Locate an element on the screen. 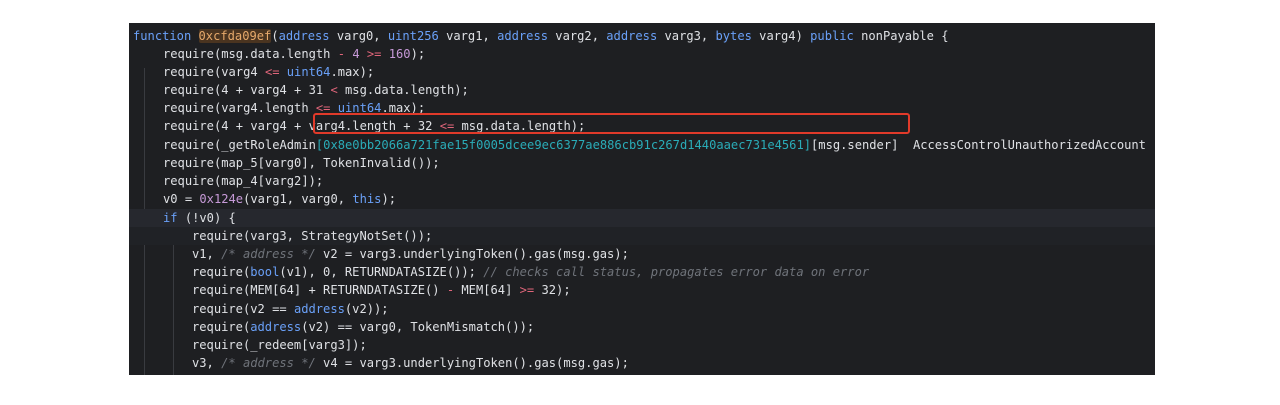 Image resolution: width=1280 pixels, height=405 pixels. code-line-16: require(v2 == address(v2)); is located at coordinates (290, 309).